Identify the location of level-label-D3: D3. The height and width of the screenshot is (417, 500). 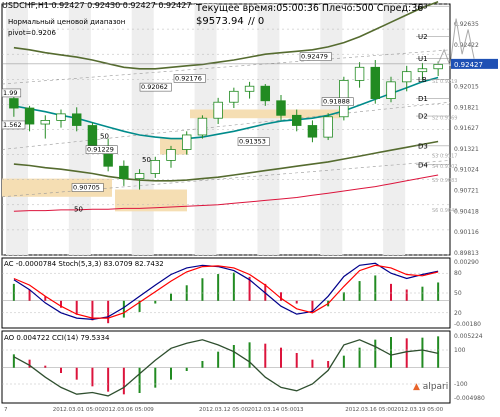
(423, 146).